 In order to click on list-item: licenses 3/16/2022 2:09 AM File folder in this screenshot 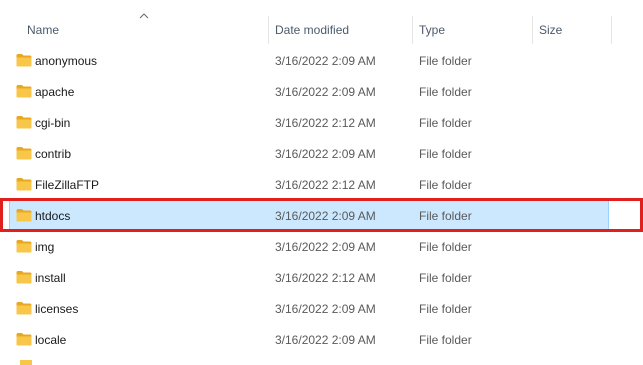, I will do `click(309, 308)`.